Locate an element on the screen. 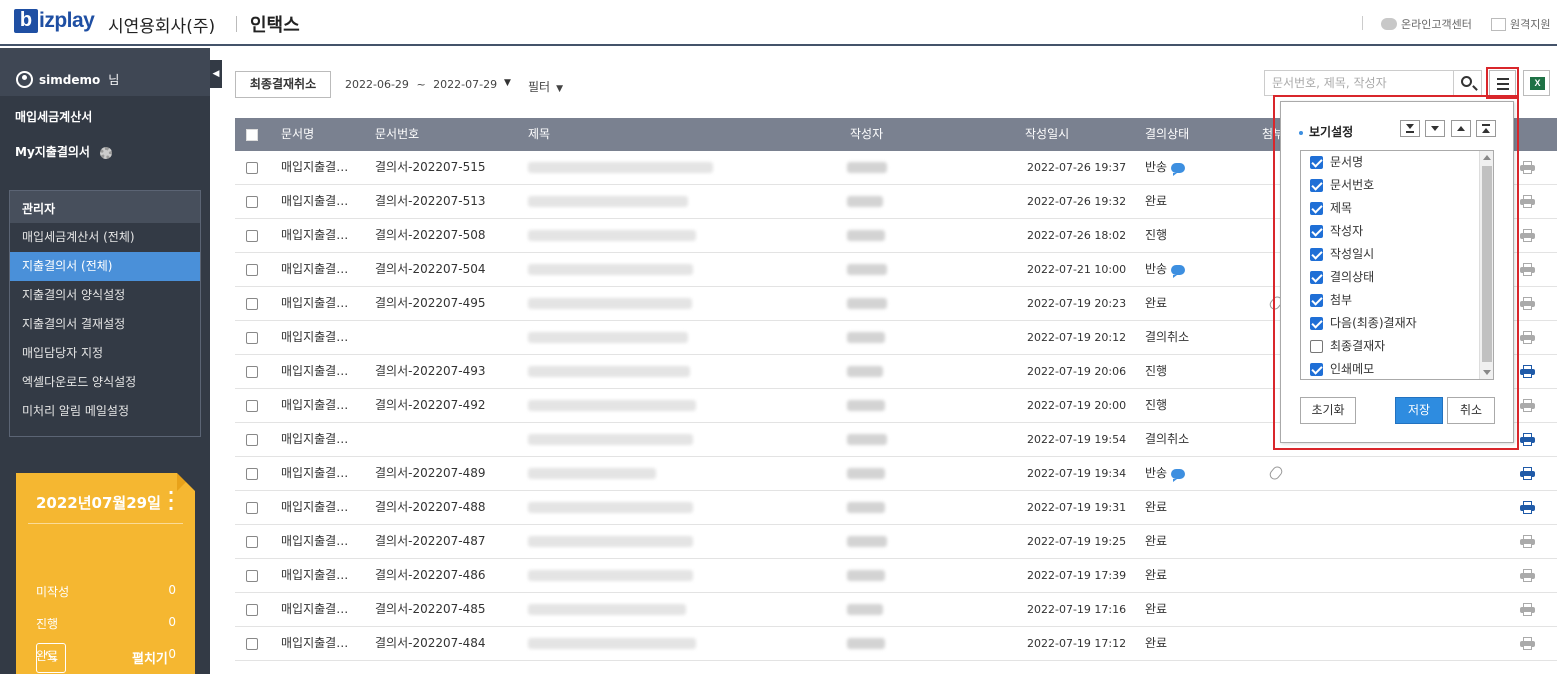  reset-button: 초기화 is located at coordinates (1328, 410).